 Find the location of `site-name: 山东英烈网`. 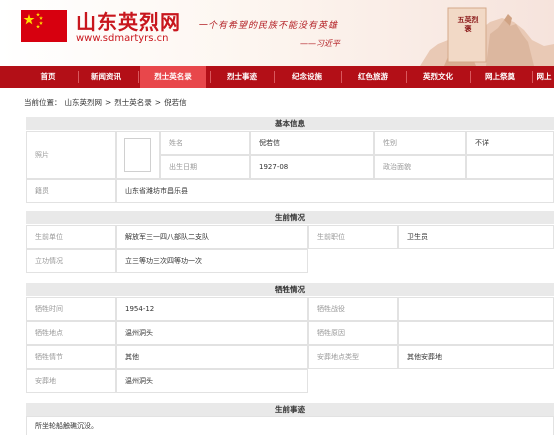

site-name: 山东英烈网 is located at coordinates (128, 20).